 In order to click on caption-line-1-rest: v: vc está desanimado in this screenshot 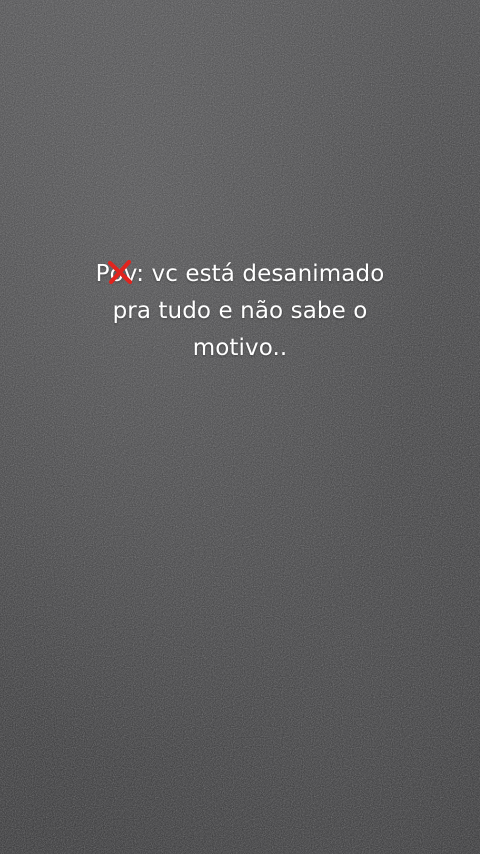, I will do `click(254, 274)`.